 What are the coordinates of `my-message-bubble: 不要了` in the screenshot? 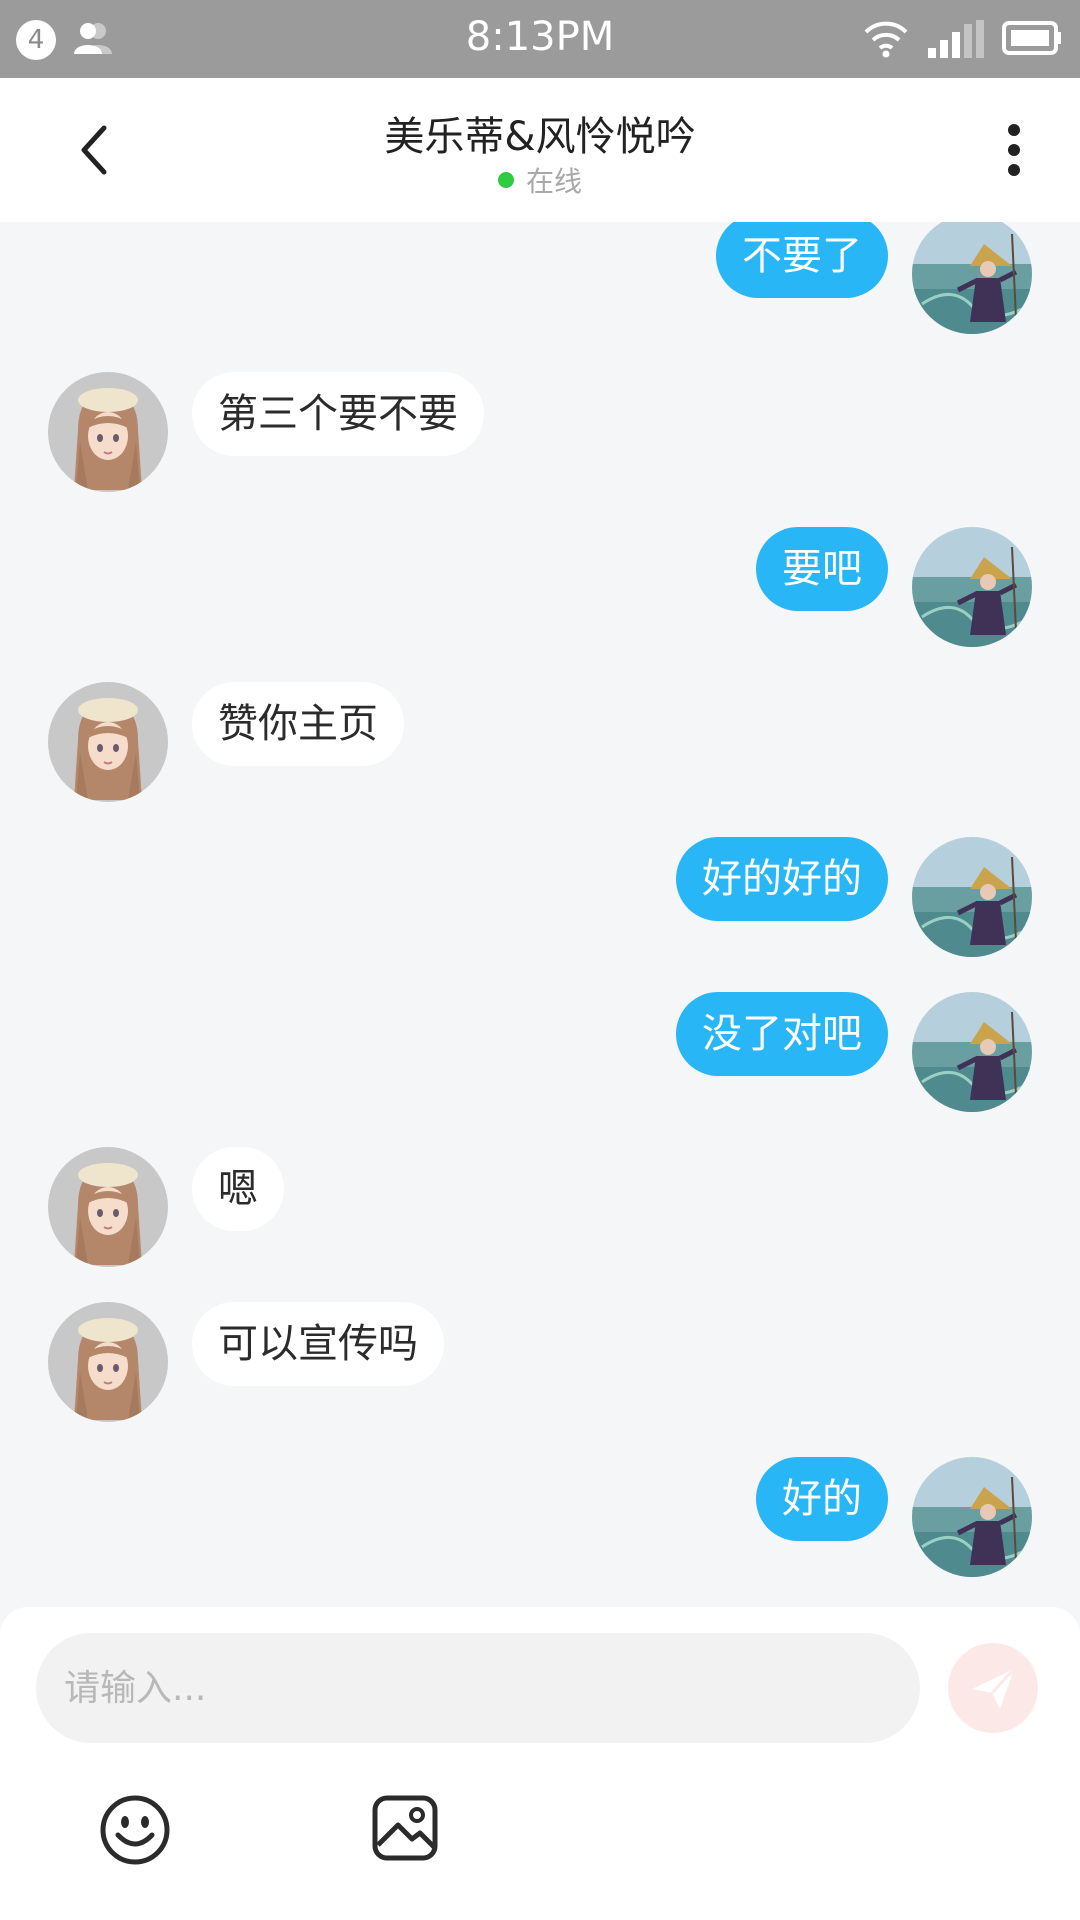 It's located at (802, 260).